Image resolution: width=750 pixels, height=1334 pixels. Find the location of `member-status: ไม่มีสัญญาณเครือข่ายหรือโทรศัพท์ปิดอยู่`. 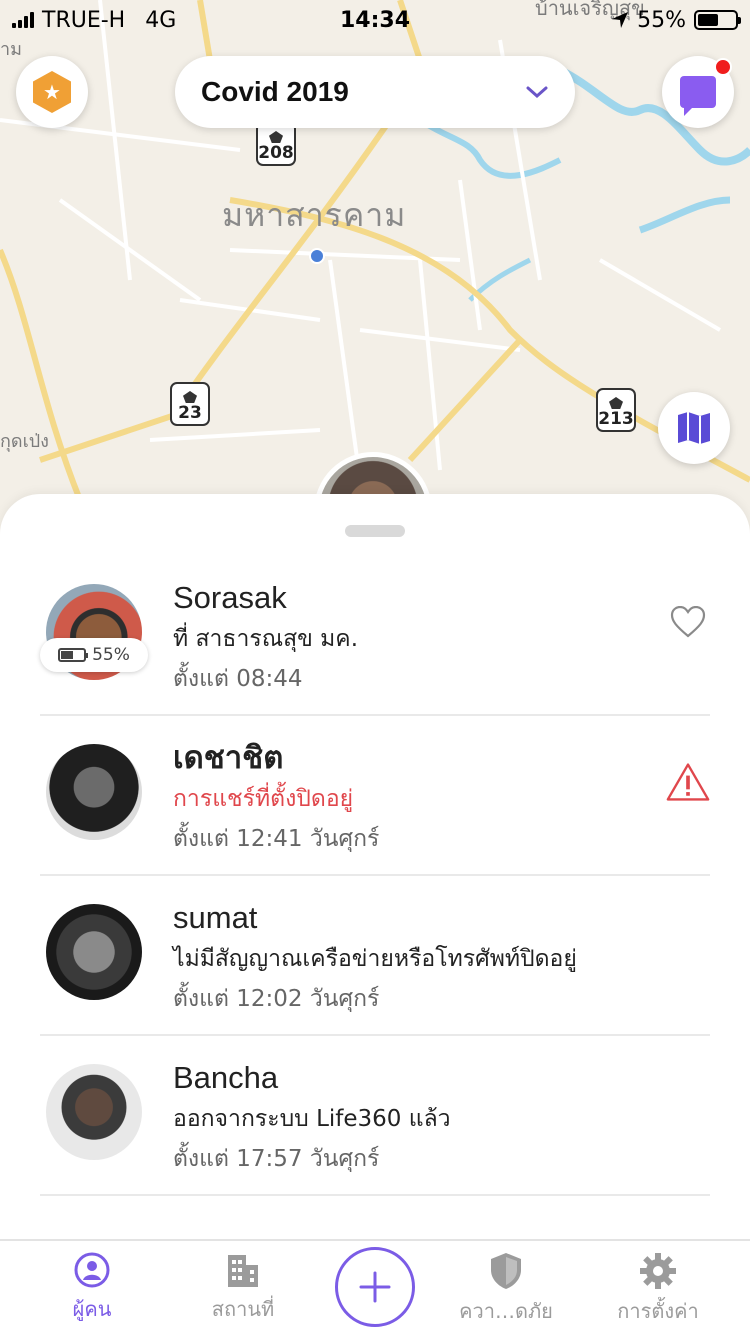

member-status: ไม่มีสัญญาณเครือข่ายหรือโทรศัพท์ปิดอยู่ is located at coordinates (375, 959).